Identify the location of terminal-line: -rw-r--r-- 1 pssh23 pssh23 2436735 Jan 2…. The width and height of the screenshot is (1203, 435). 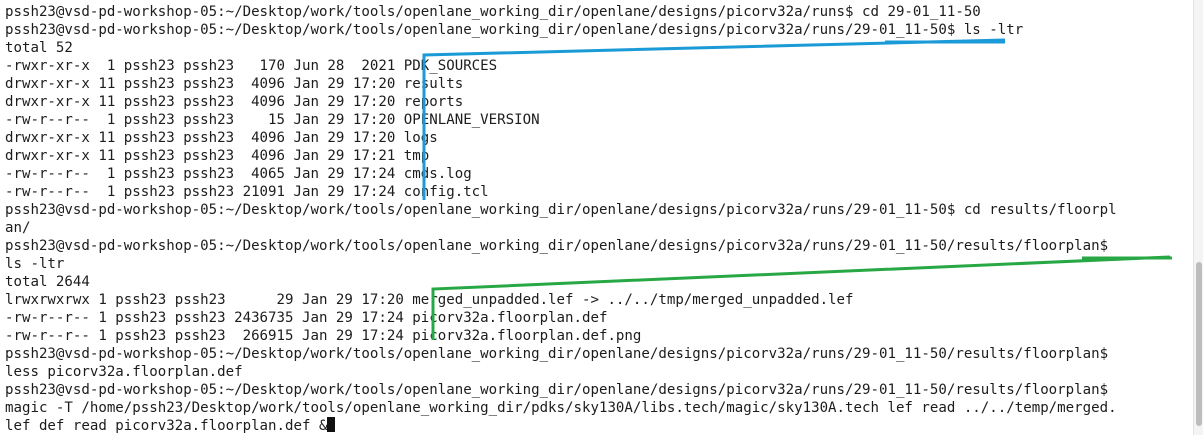
(306, 318).